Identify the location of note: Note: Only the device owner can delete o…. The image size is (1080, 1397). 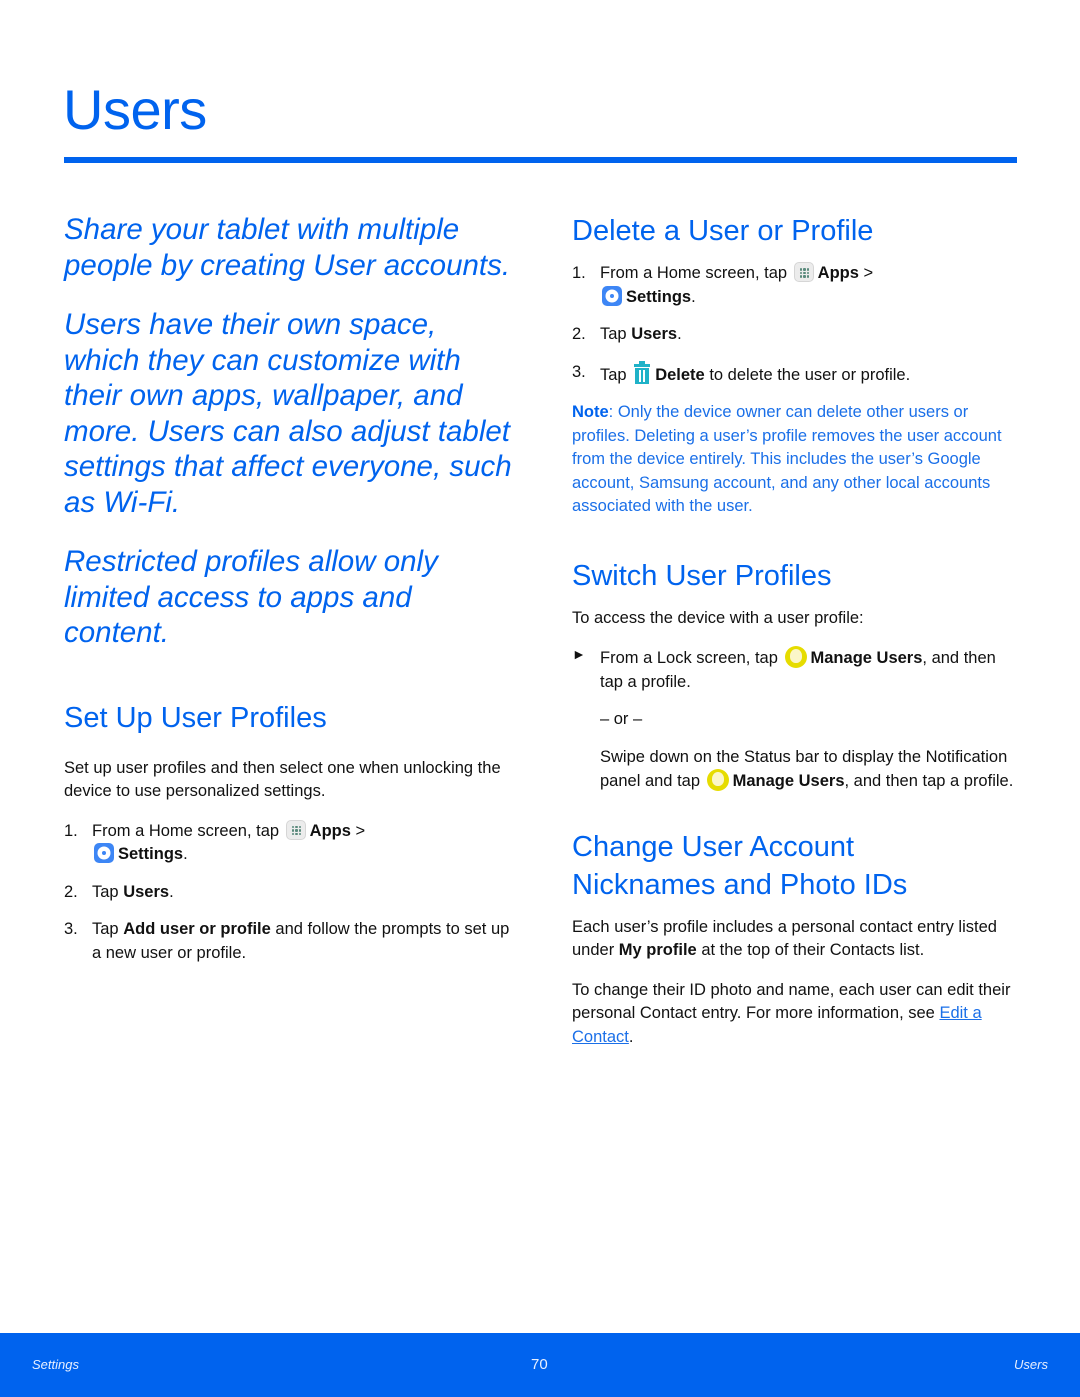
(787, 459).